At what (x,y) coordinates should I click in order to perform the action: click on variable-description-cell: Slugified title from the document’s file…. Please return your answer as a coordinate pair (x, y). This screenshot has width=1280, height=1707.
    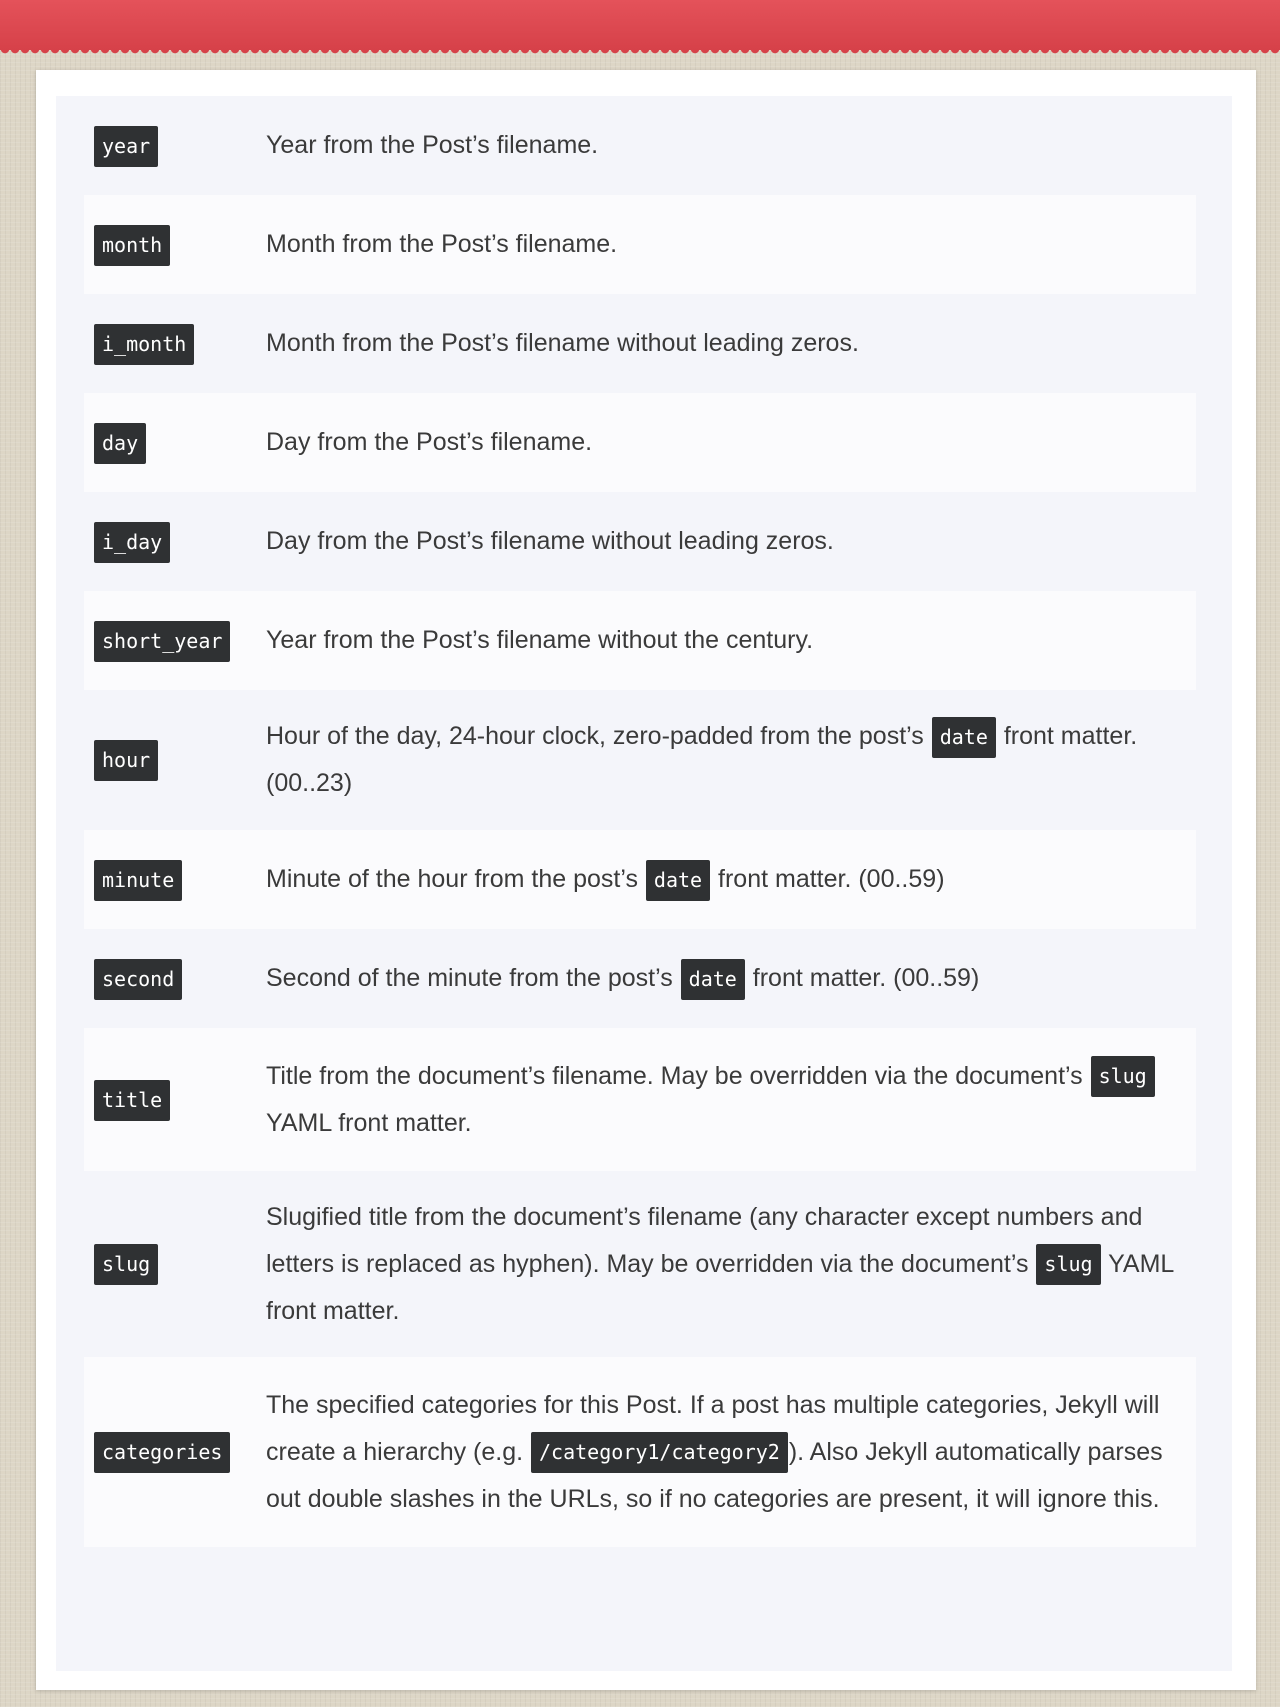
    Looking at the image, I should click on (726, 1264).